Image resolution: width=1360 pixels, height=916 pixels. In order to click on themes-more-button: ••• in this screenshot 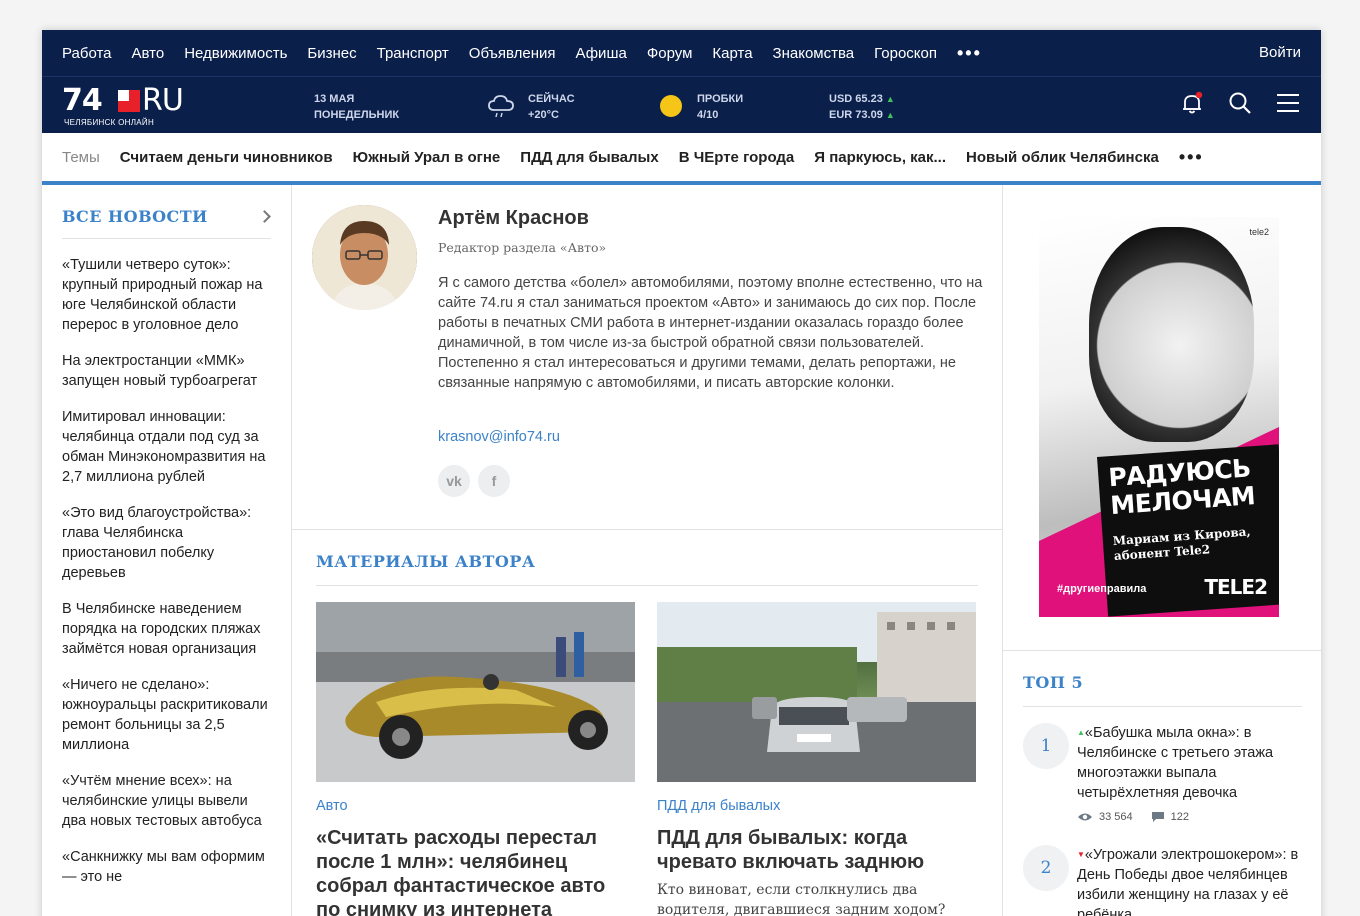, I will do `click(1191, 157)`.